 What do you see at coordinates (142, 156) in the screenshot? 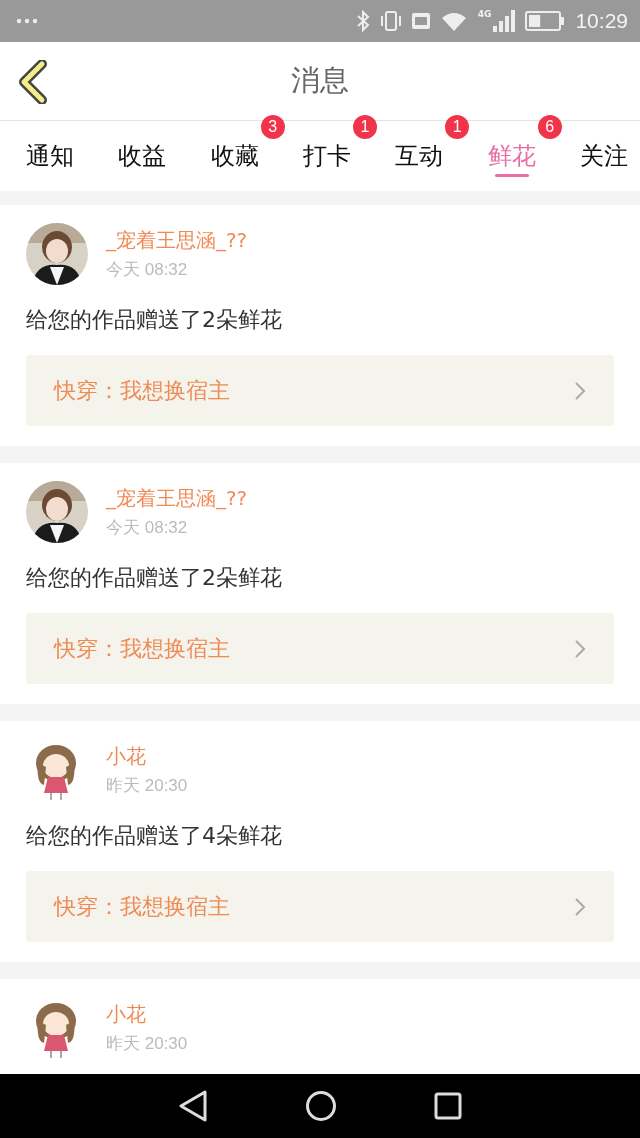
I see `tab: 收益` at bounding box center [142, 156].